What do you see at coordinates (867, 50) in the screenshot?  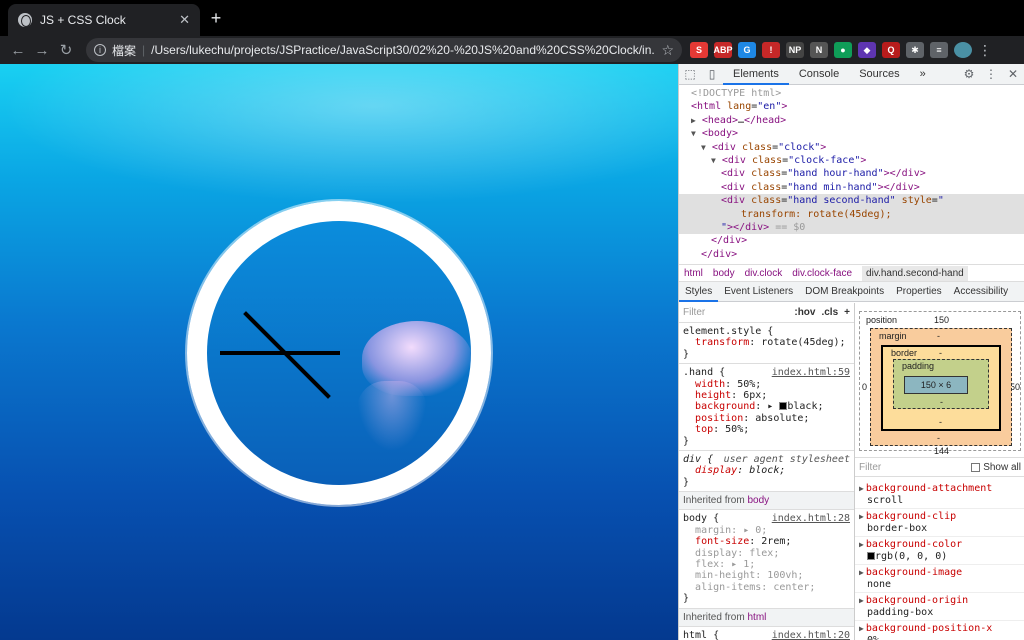 I see `extension-icon: ◆` at bounding box center [867, 50].